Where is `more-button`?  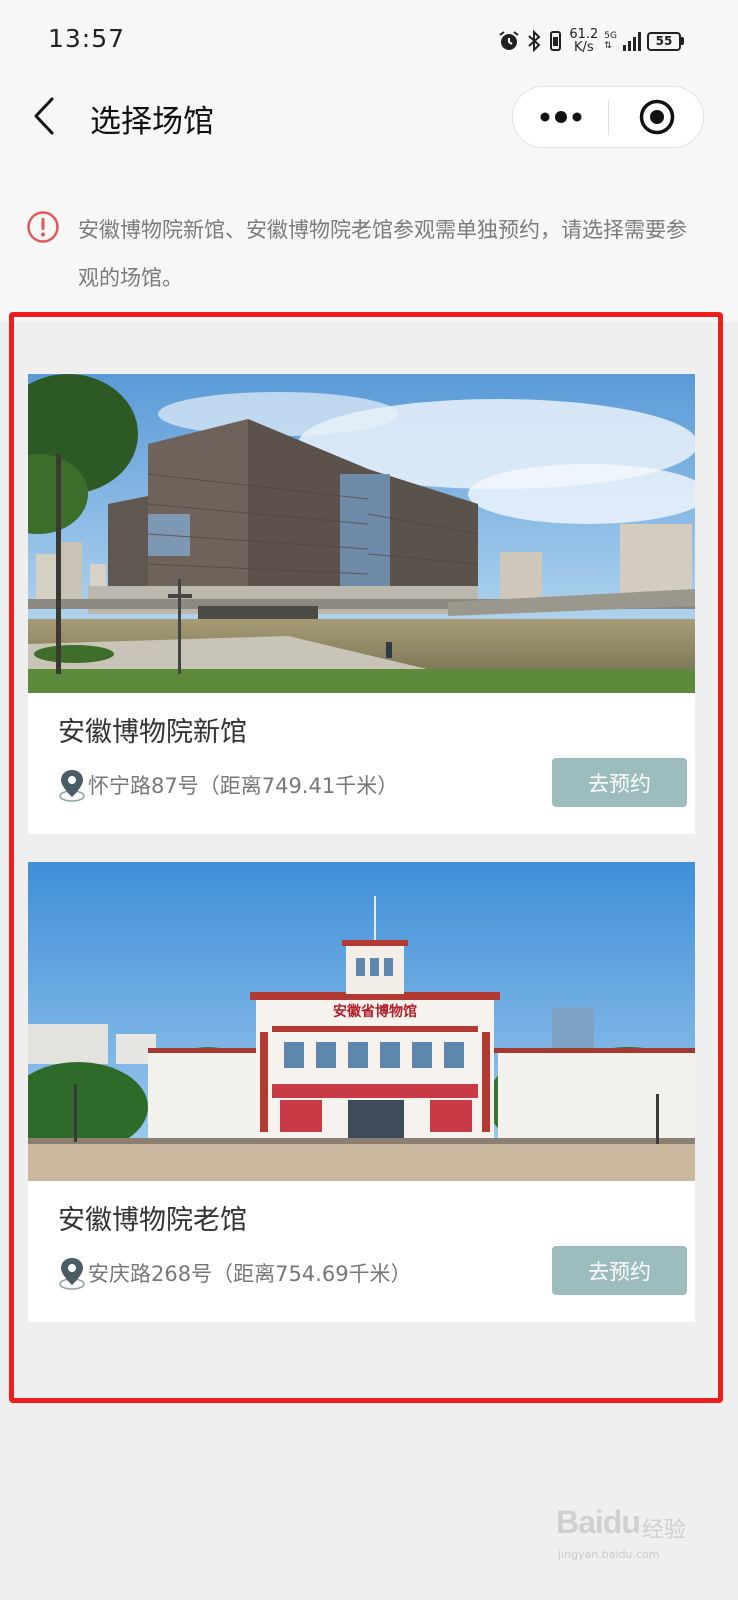
more-button is located at coordinates (560, 117).